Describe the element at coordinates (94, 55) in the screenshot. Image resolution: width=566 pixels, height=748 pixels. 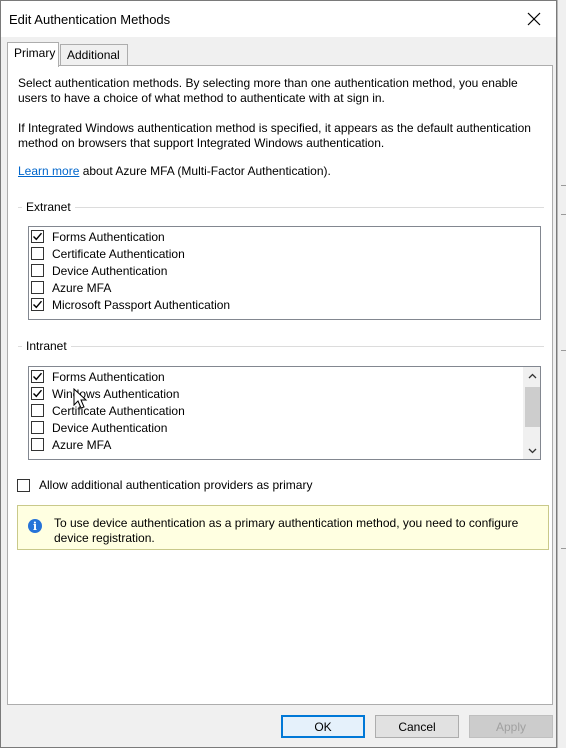
I see `tab-additional: Additional` at that location.